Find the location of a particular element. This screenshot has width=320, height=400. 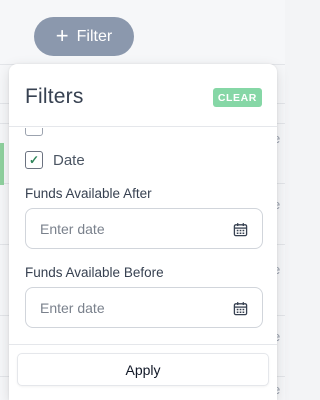

date-checkbox-label: Date is located at coordinates (69, 160).